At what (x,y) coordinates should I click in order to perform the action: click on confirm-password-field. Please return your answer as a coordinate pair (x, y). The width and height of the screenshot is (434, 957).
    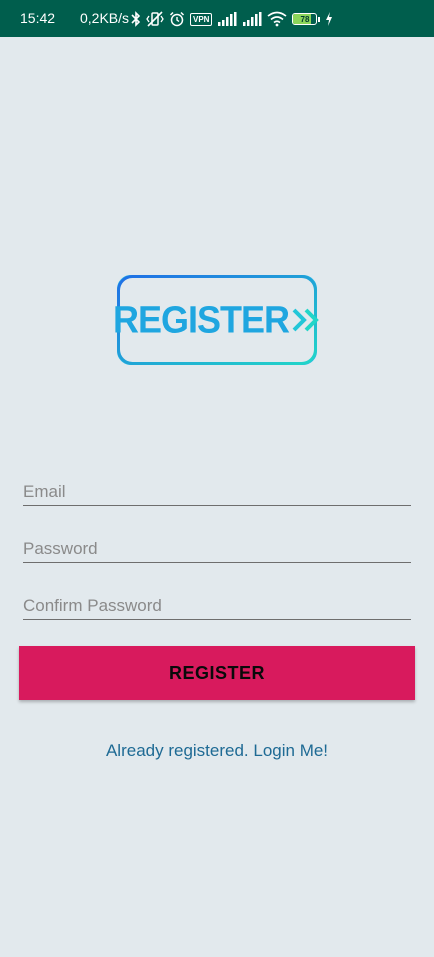
    Looking at the image, I should click on (217, 601).